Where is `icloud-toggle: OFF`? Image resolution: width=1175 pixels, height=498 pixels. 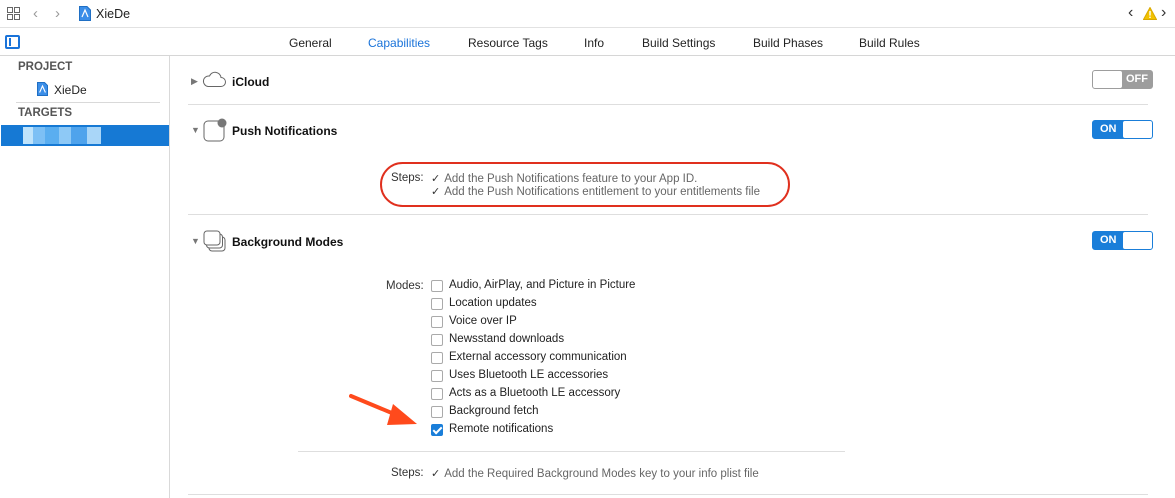 icloud-toggle: OFF is located at coordinates (1122, 79).